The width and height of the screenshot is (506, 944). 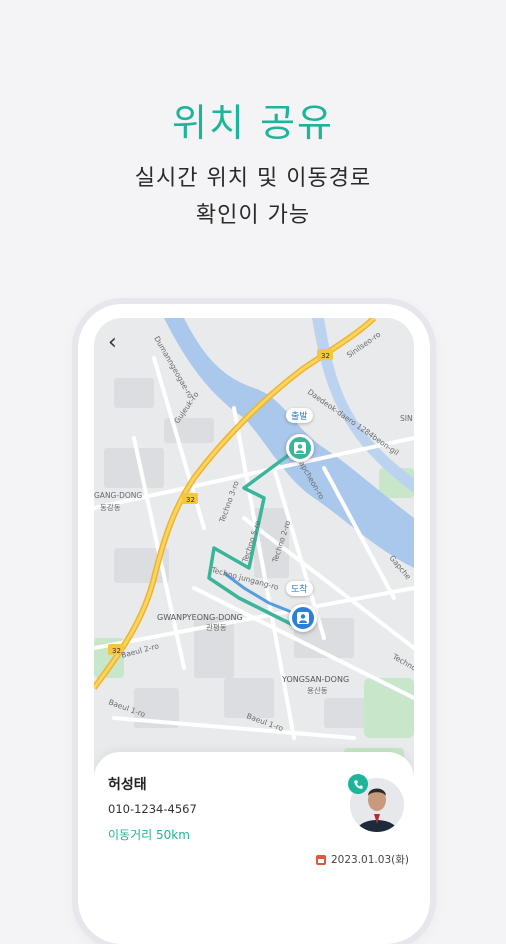 I want to click on map-label-gang-dong: GANG-DONG, so click(x=118, y=495).